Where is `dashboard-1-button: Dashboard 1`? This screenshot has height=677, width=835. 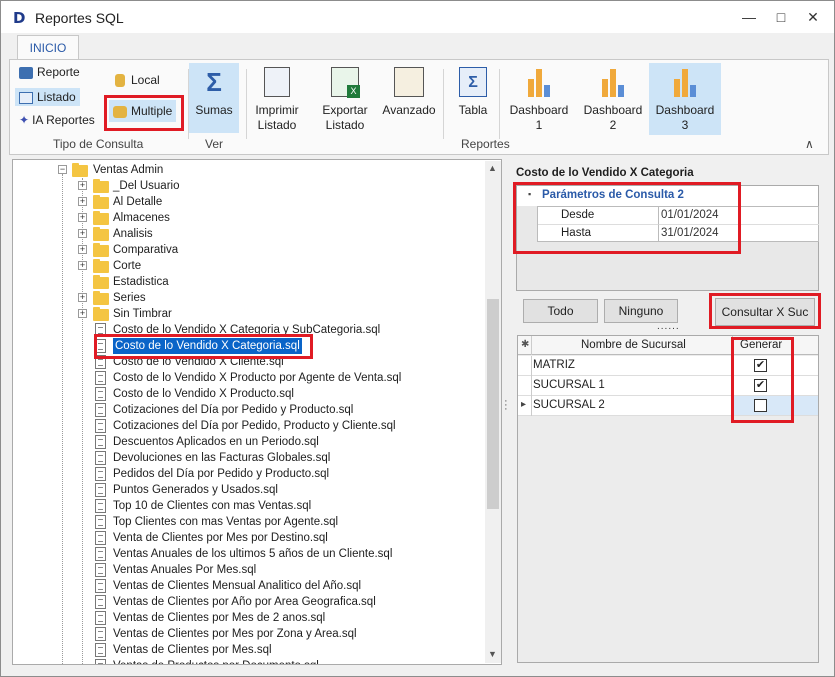 dashboard-1-button: Dashboard 1 is located at coordinates (539, 100).